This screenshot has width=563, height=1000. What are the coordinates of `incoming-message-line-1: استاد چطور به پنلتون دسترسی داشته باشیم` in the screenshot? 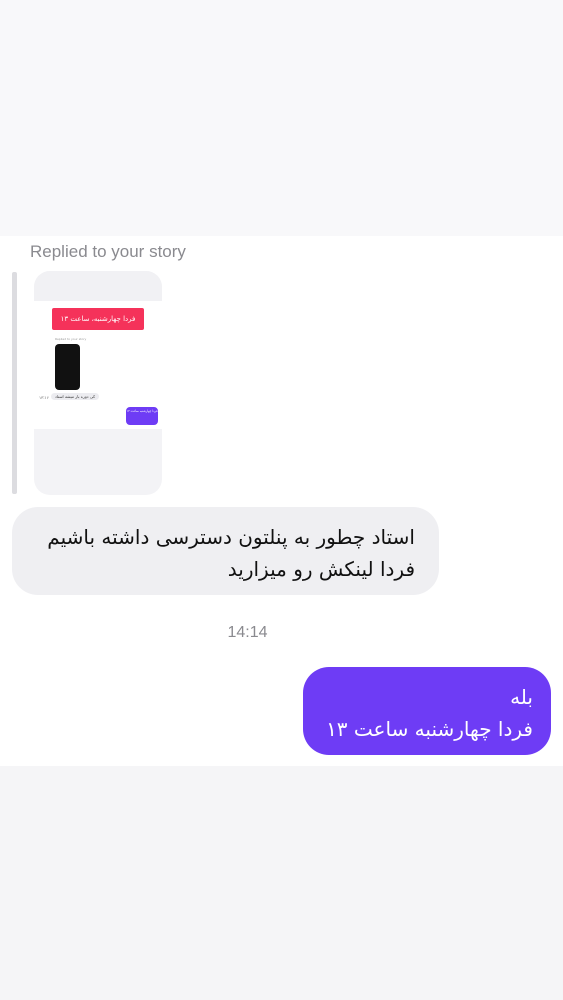 It's located at (231, 537).